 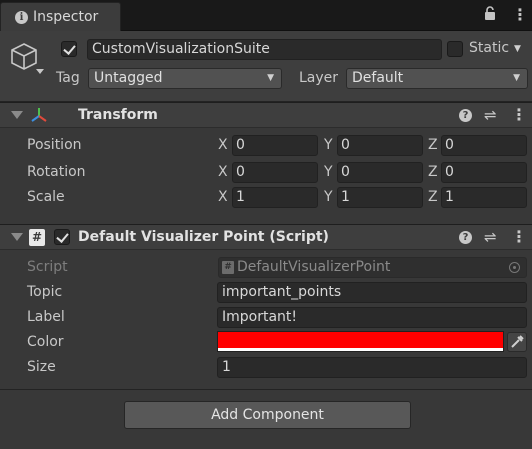 What do you see at coordinates (275, 145) in the screenshot?
I see `position-x-field: 0` at bounding box center [275, 145].